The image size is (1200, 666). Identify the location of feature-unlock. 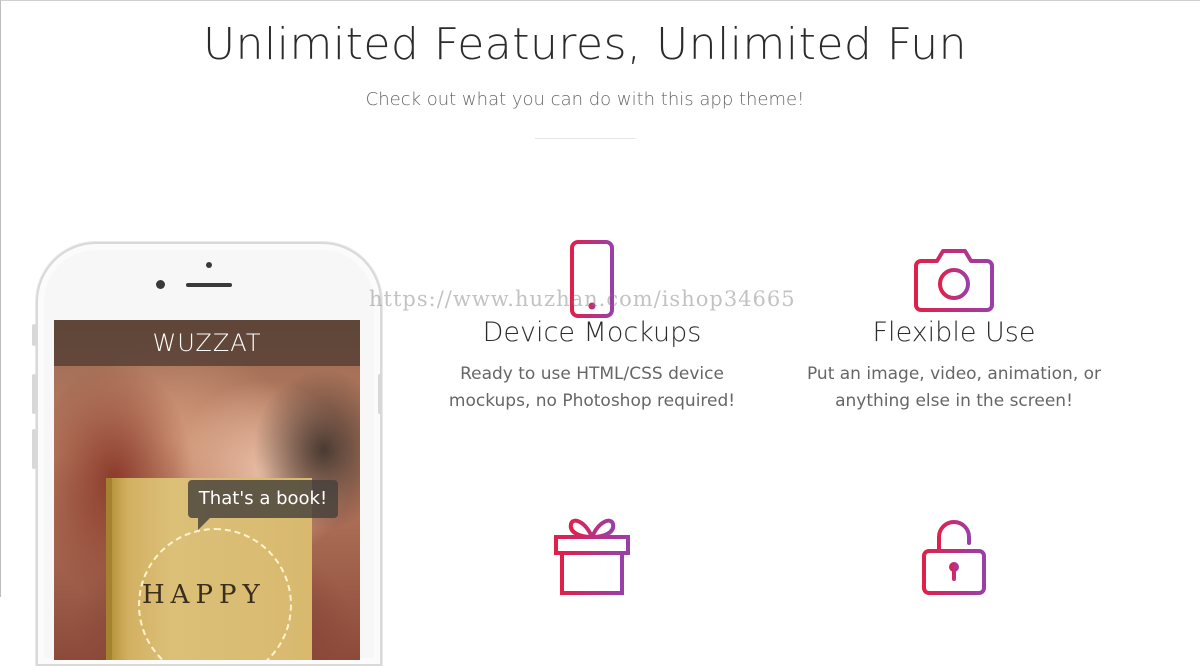
(954, 555).